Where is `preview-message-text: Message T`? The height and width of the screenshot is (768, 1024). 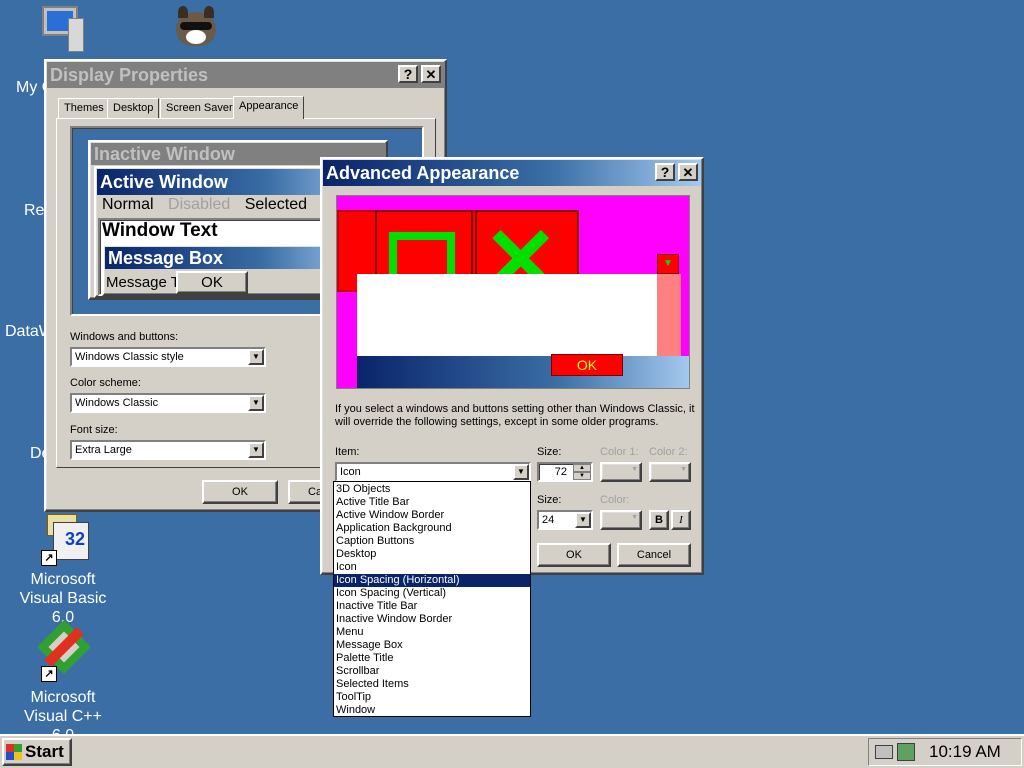 preview-message-text: Message T is located at coordinates (143, 282).